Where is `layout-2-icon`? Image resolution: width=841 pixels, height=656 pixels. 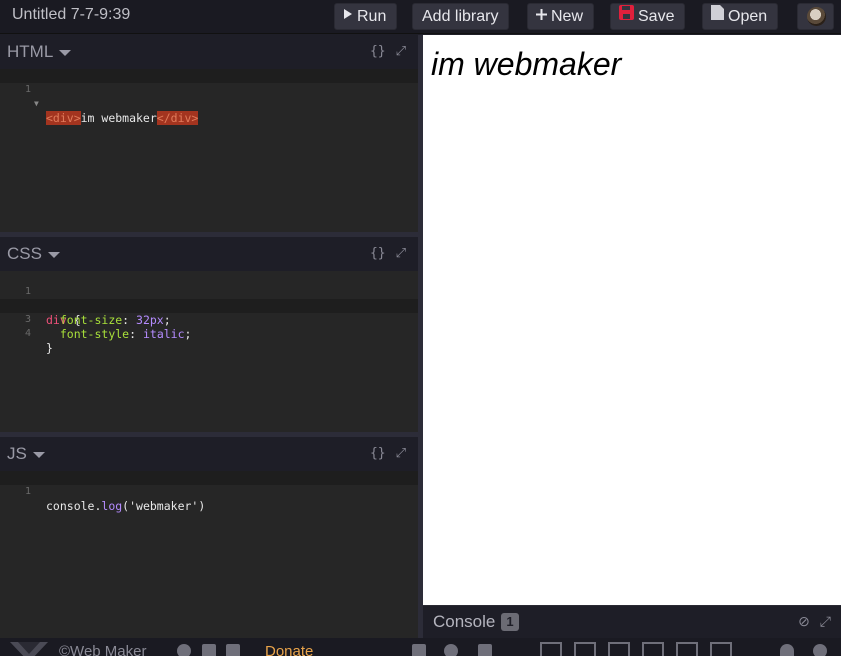
layout-2-icon is located at coordinates (585, 649).